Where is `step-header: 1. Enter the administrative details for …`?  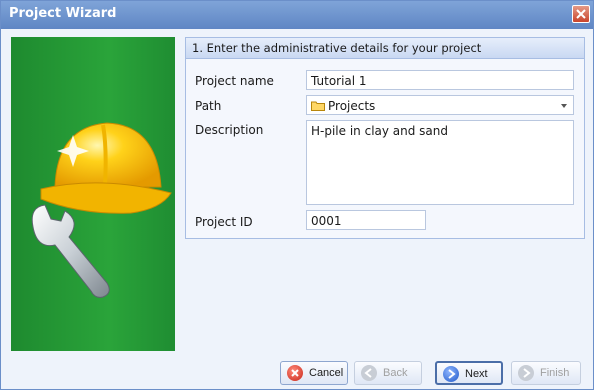
step-header: 1. Enter the administrative details for … is located at coordinates (385, 48).